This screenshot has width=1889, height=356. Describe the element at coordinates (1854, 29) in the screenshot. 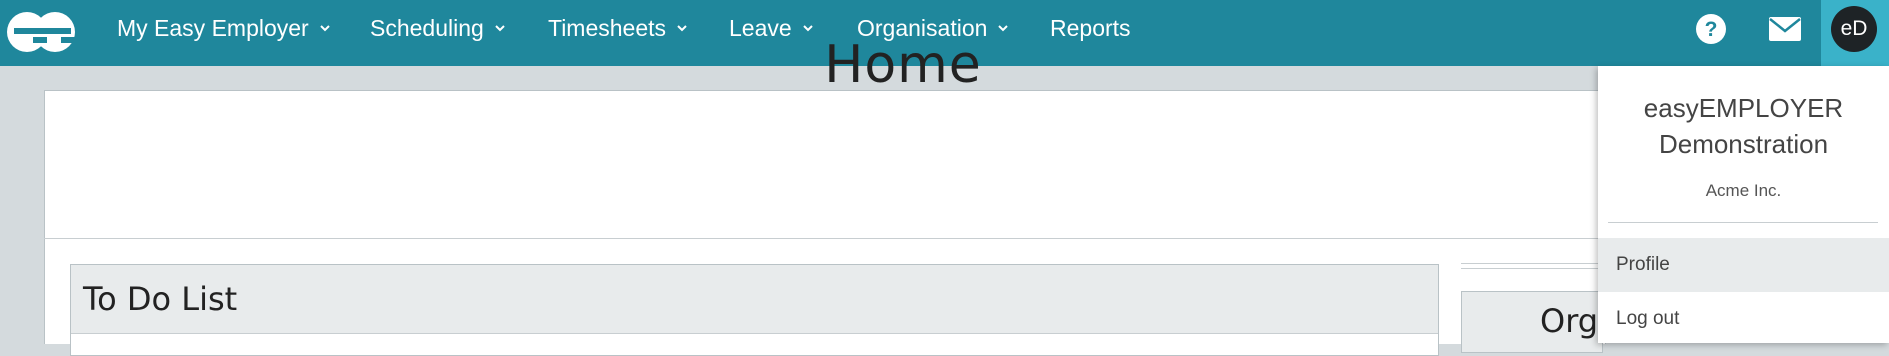

I see `avatar: eD` at that location.